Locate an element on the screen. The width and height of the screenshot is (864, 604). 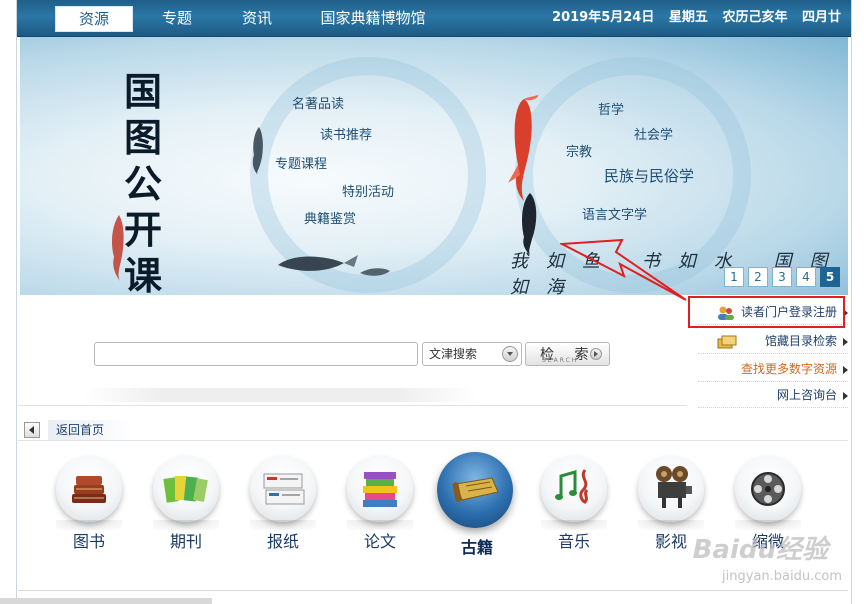
banner-page-4: 4 is located at coordinates (806, 277).